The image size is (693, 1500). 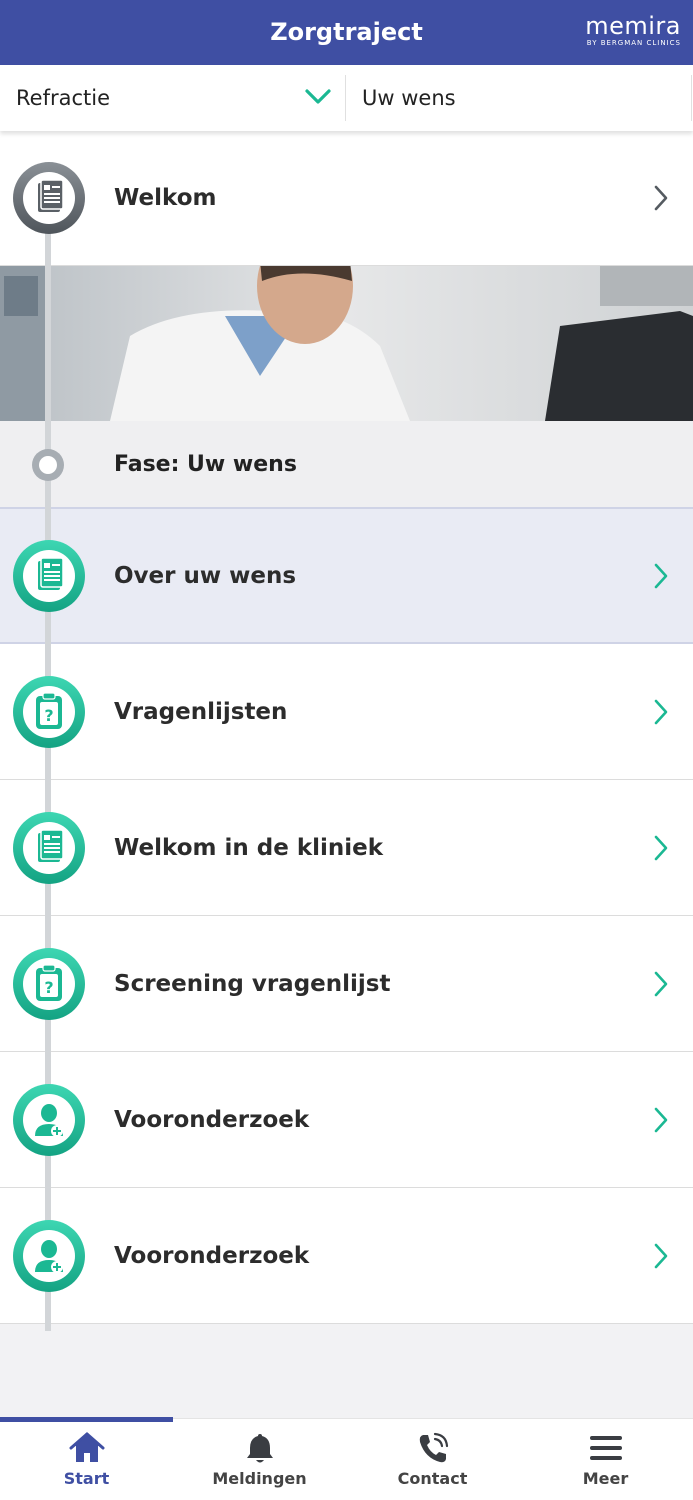 I want to click on phase-title: Fase: Uw wens, so click(x=205, y=464).